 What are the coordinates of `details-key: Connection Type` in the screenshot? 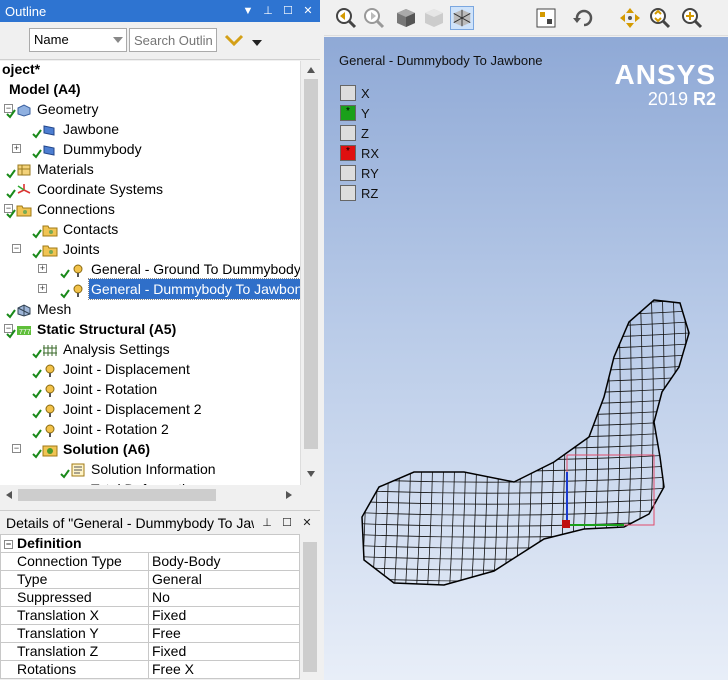 It's located at (74, 561).